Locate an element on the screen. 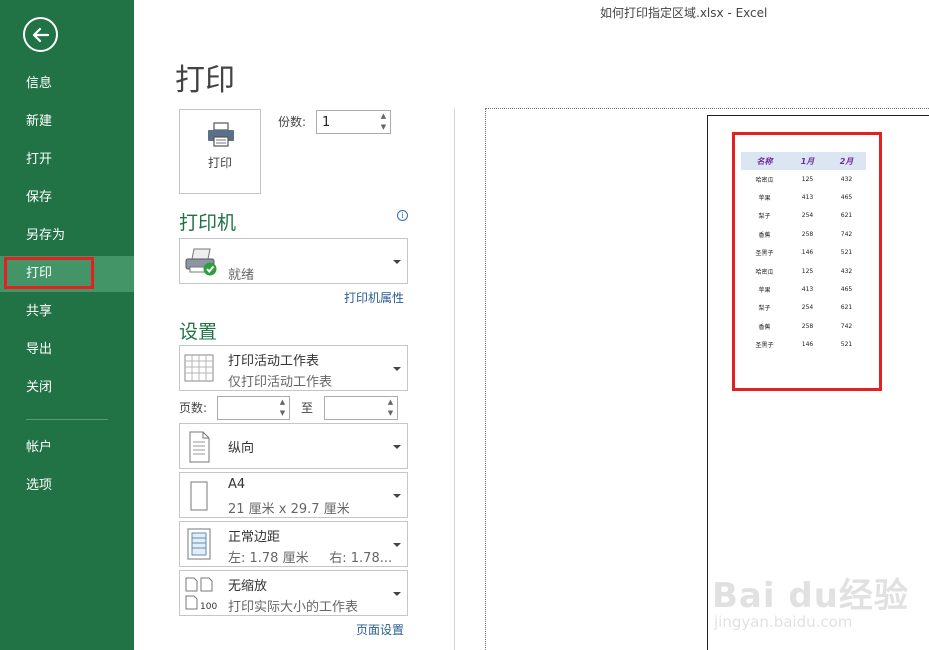 The height and width of the screenshot is (650, 929). settings-heading: 设置 is located at coordinates (198, 332).